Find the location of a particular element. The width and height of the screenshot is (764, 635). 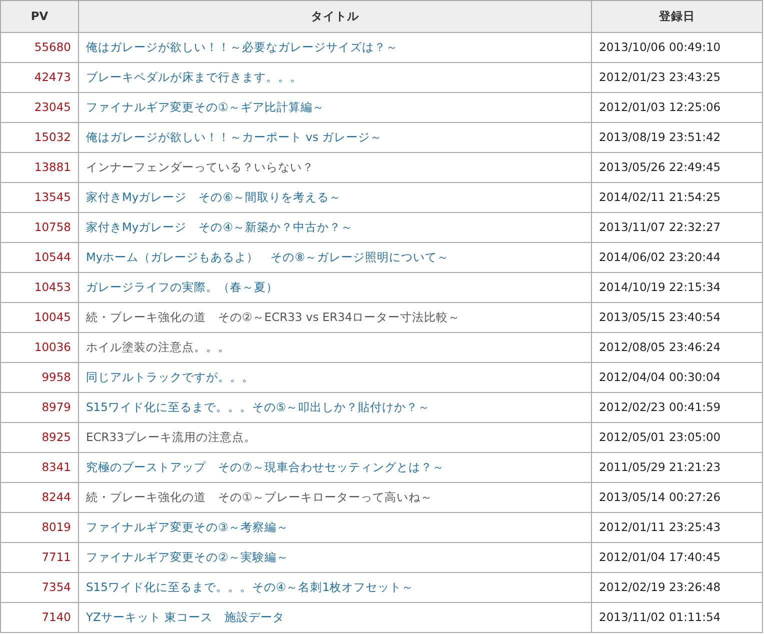

date-cell: 2012/01/04 17:40:45 is located at coordinates (677, 557).